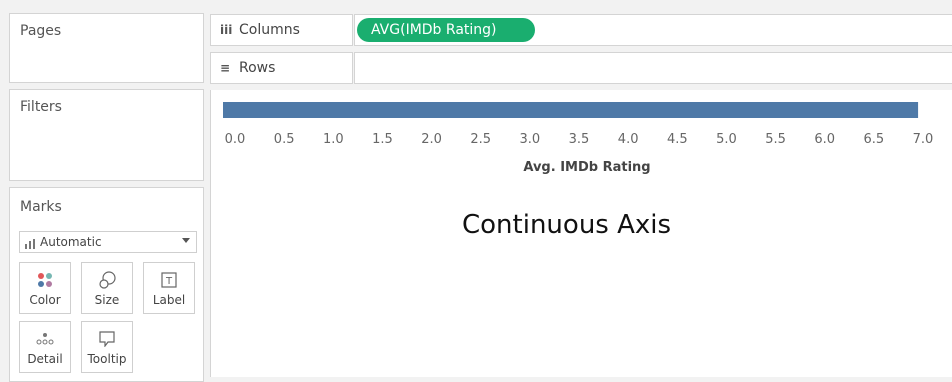 The height and width of the screenshot is (382, 952). What do you see at coordinates (41, 207) in the screenshot?
I see `marks-title: Marks` at bounding box center [41, 207].